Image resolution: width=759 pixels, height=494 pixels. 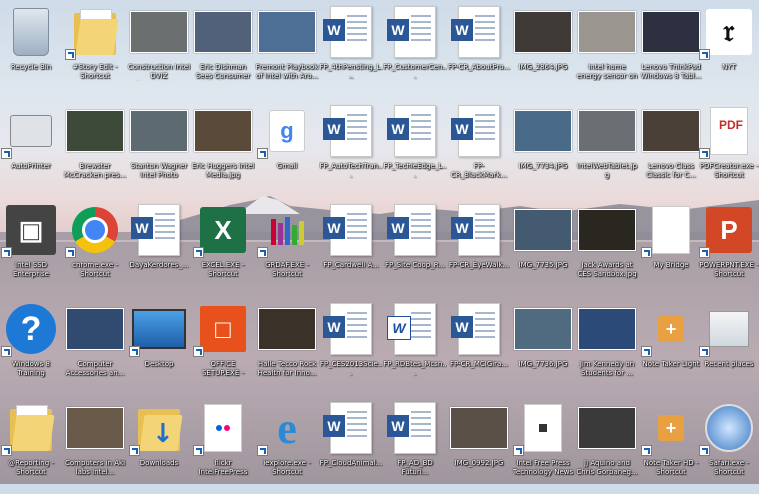 I want to click on desktop-icon-img-7734: IMG_7734.JPG, so click(x=543, y=149).